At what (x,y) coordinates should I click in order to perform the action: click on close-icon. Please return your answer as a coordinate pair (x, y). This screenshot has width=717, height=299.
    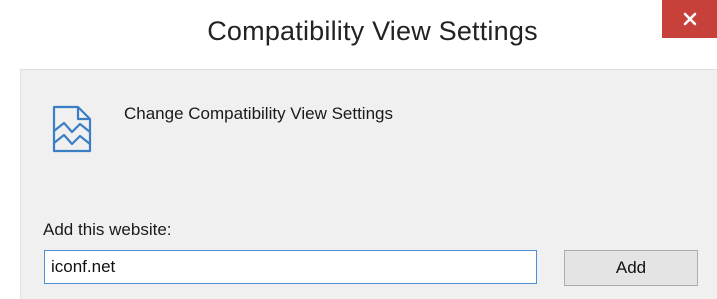
    Looking at the image, I should click on (689, 19).